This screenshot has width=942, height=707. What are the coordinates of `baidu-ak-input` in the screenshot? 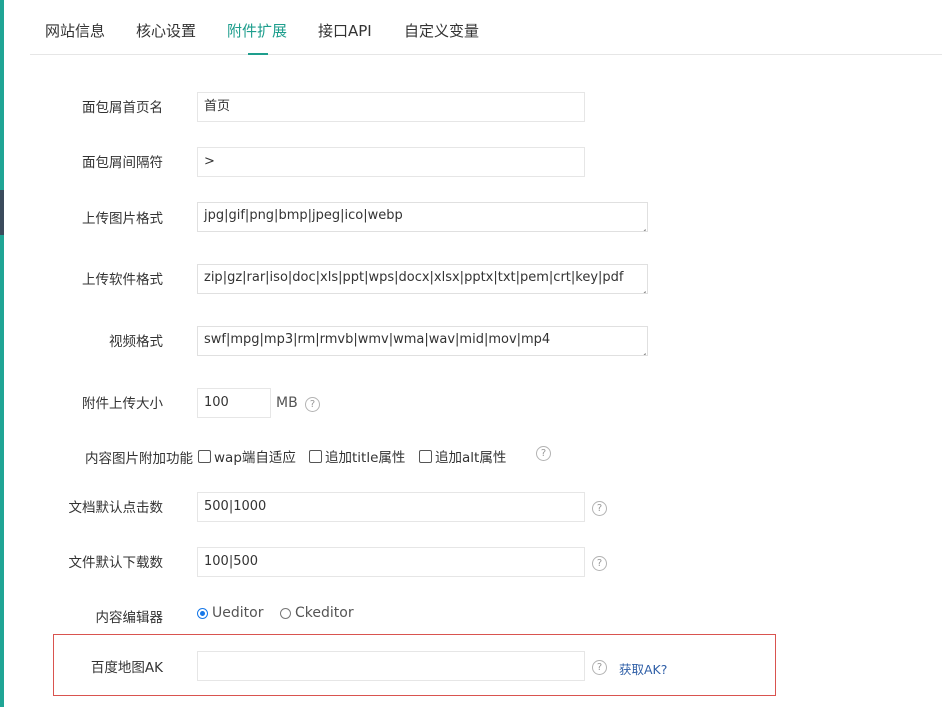 It's located at (391, 666).